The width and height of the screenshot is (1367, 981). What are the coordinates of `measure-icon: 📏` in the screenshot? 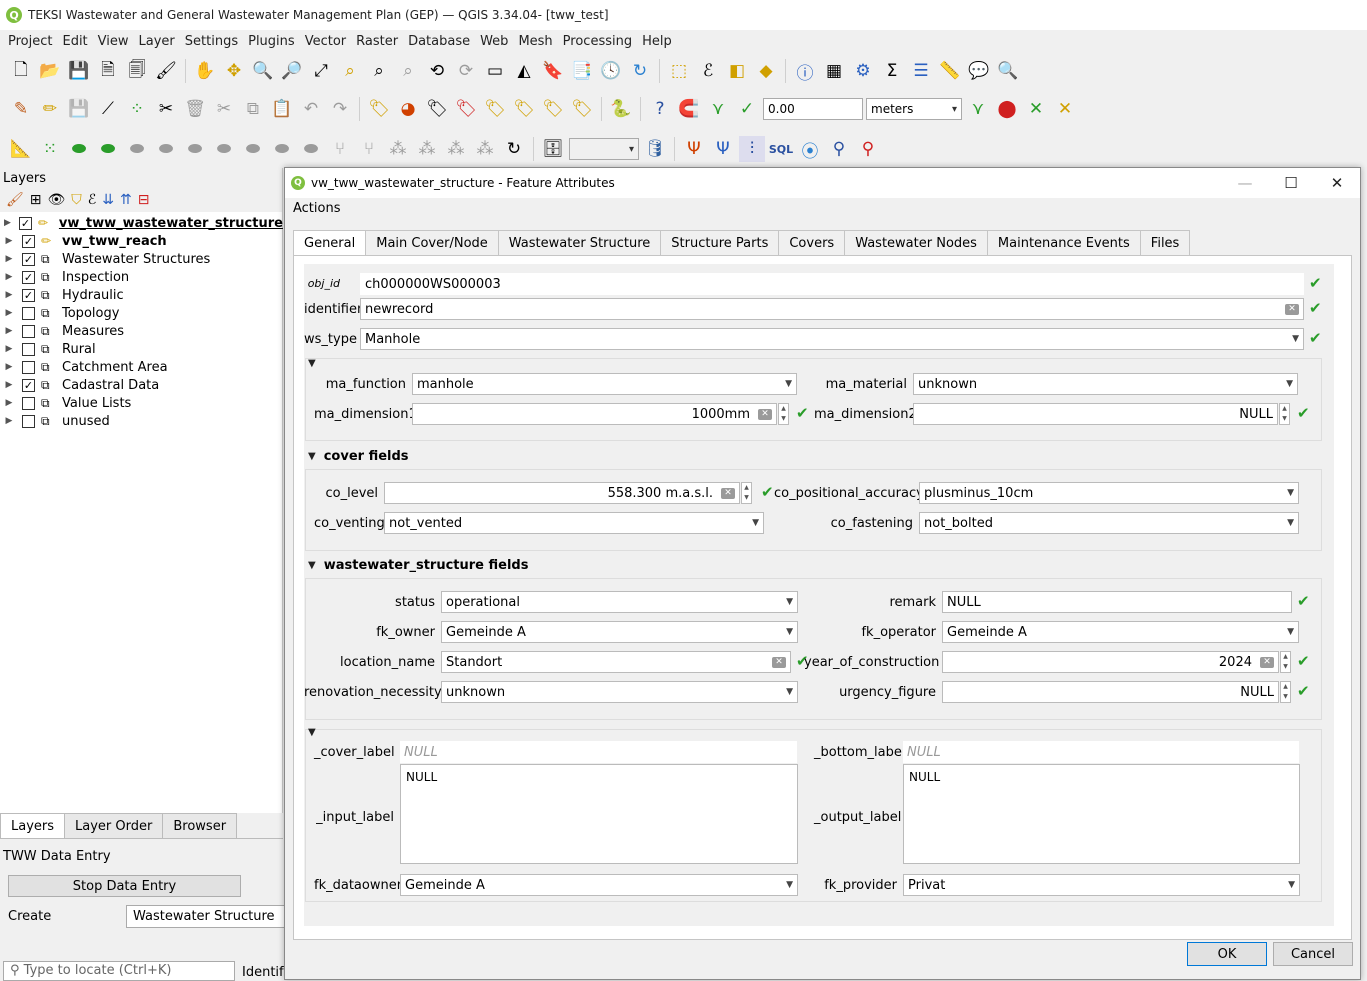 It's located at (950, 71).